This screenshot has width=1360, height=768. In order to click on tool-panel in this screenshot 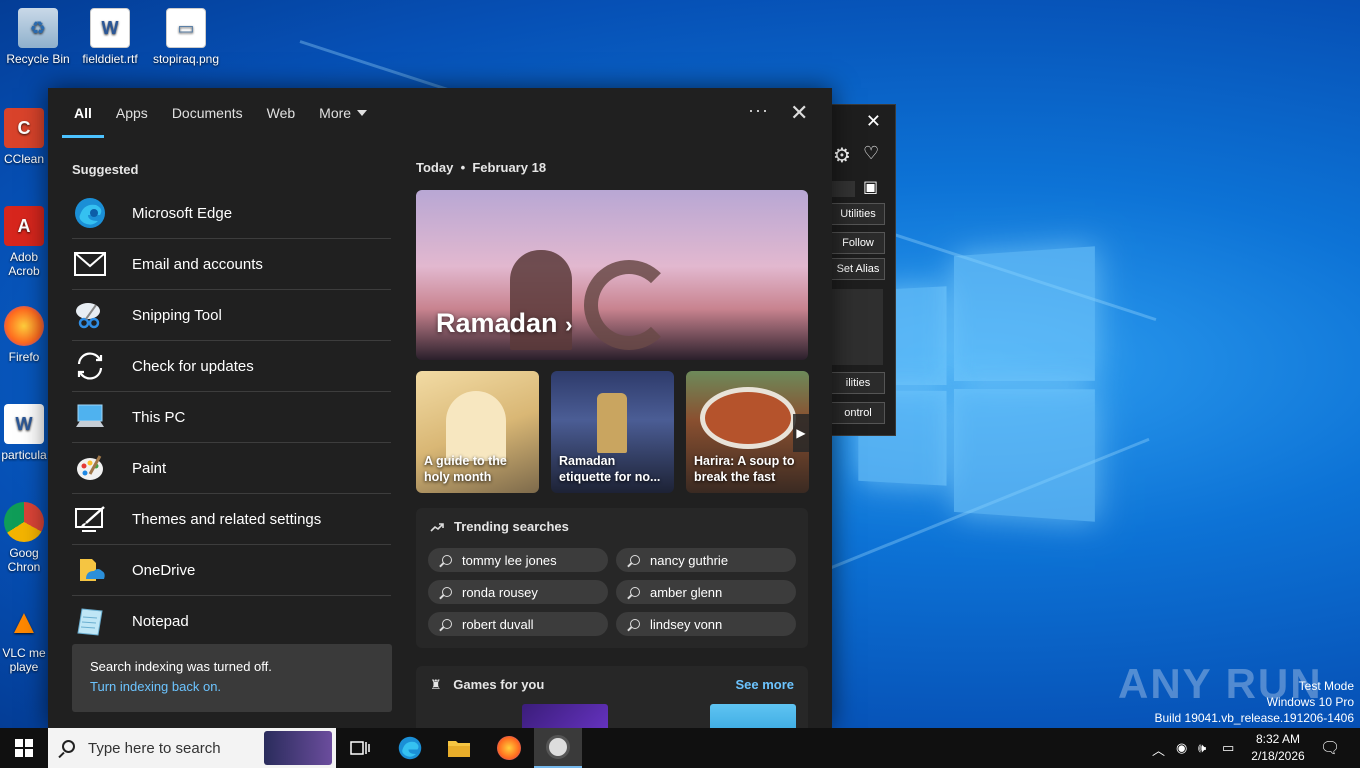, I will do `click(857, 327)`.